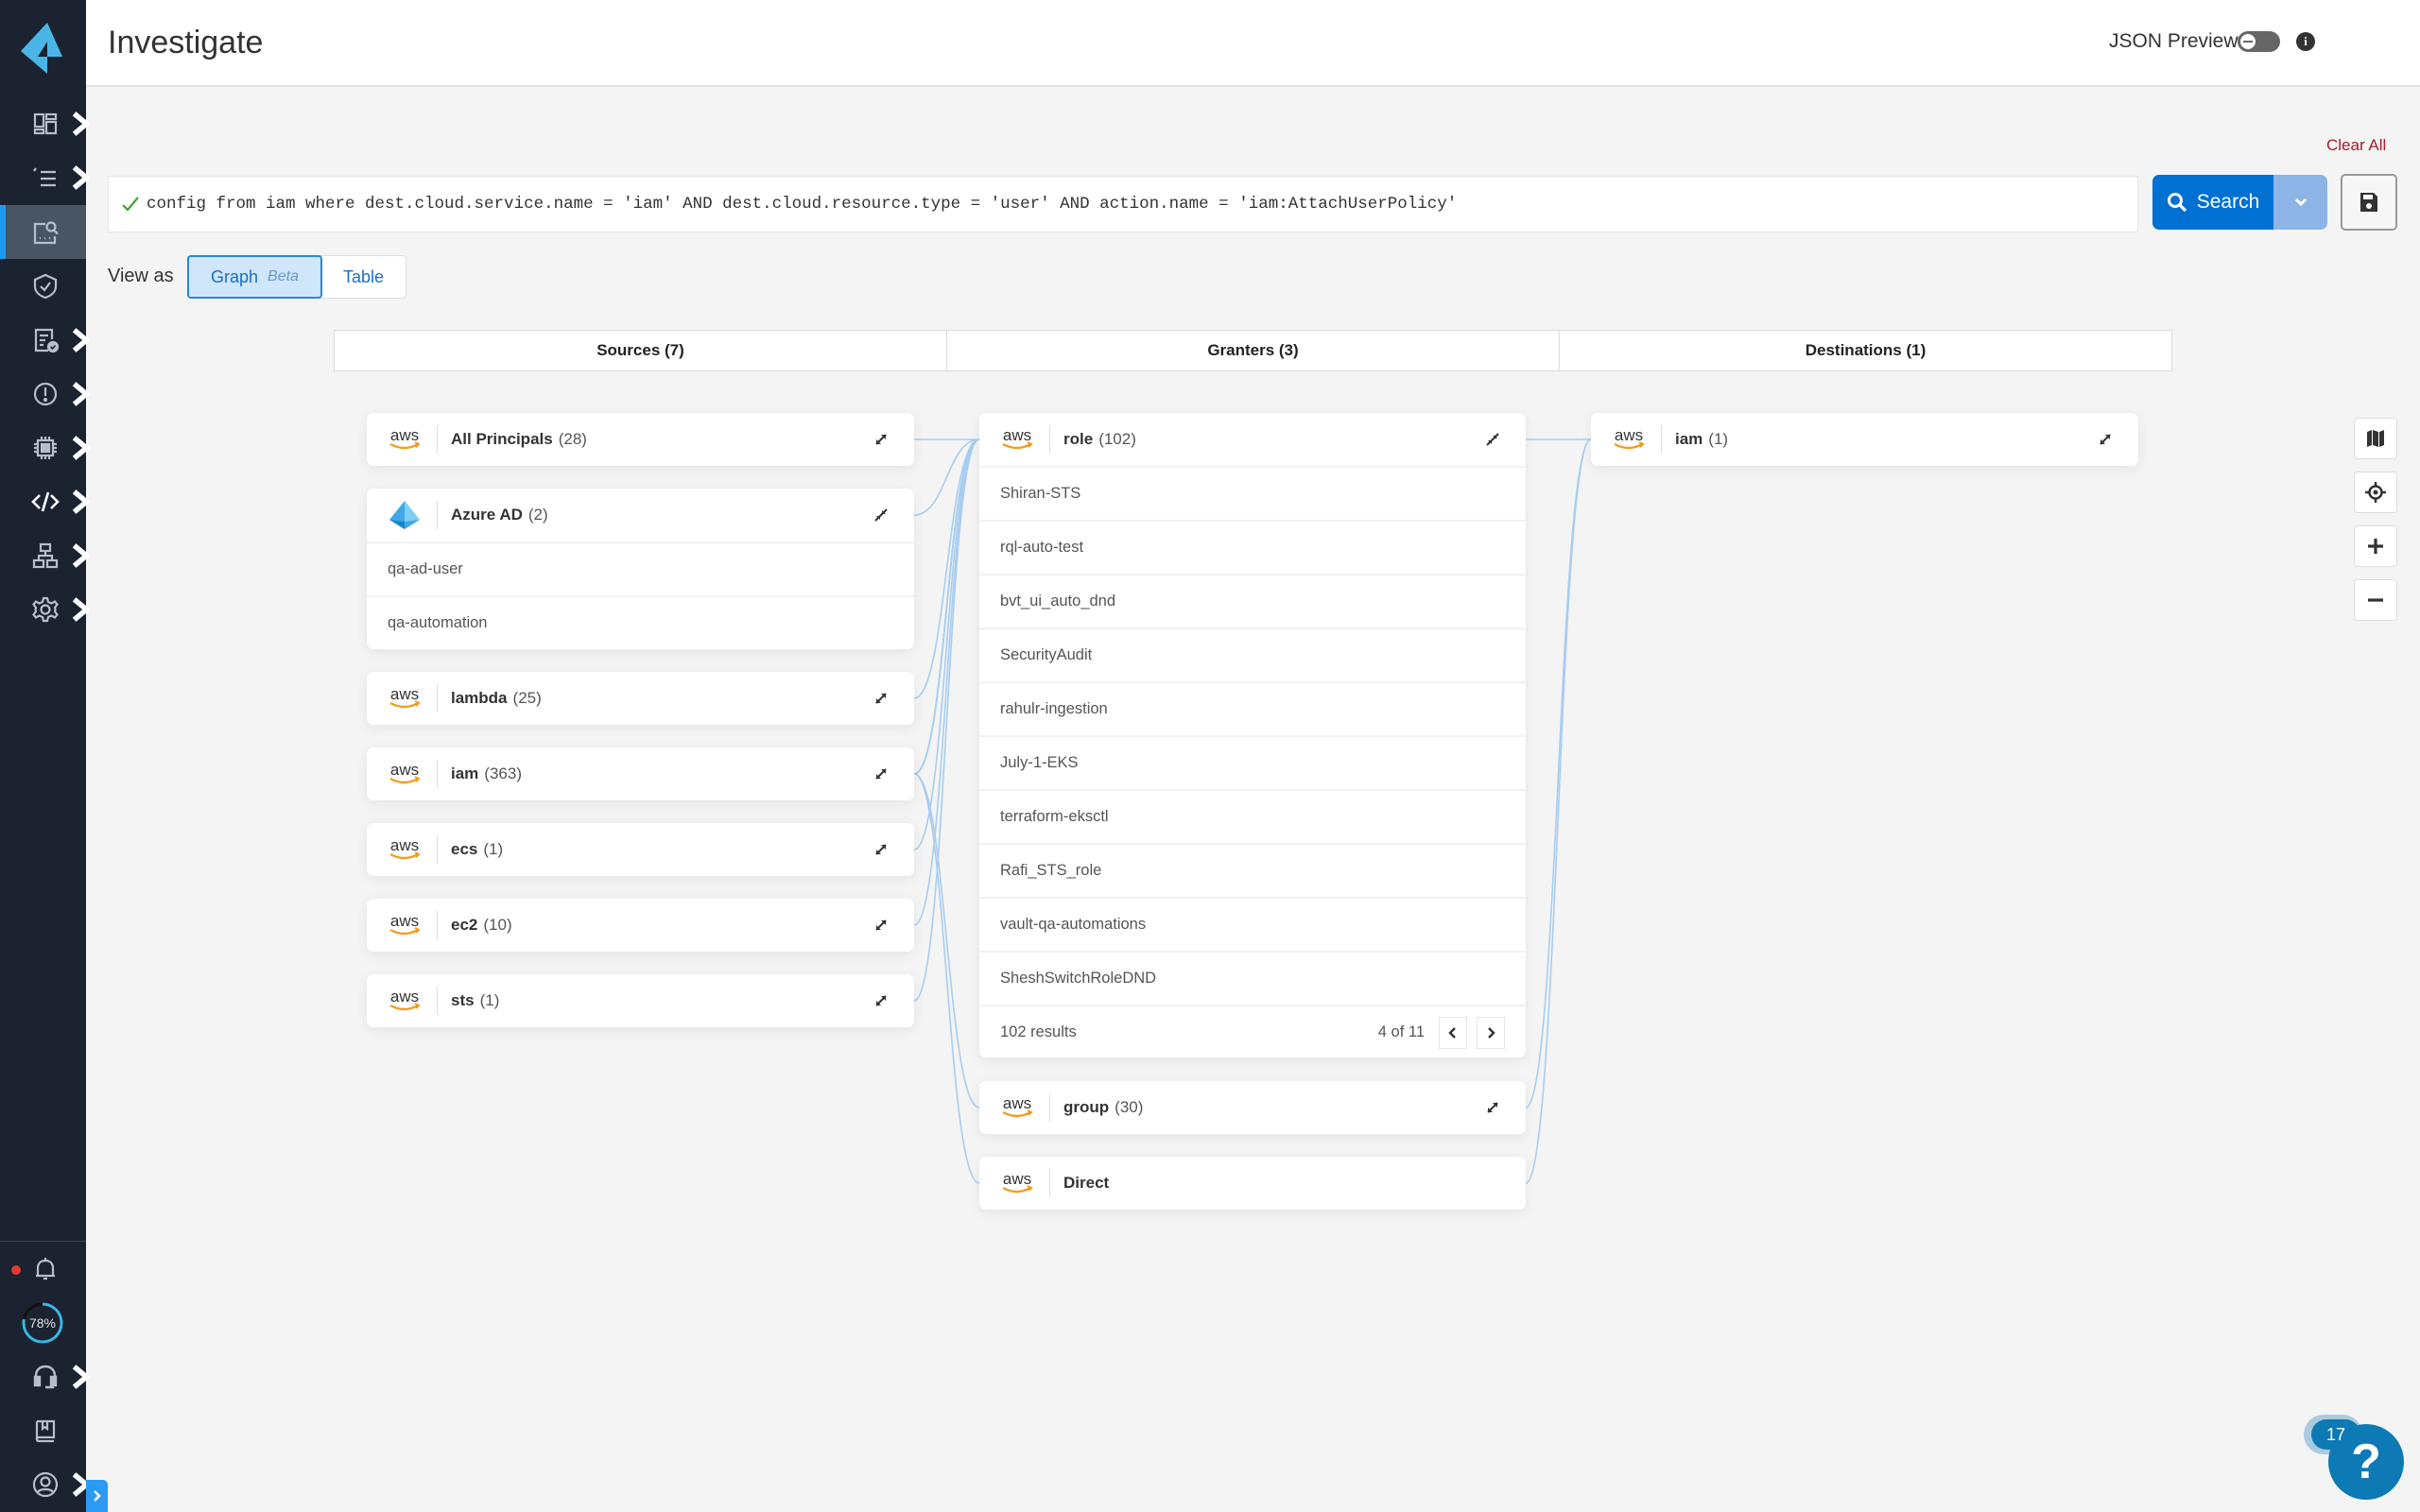 This screenshot has width=2420, height=1512. I want to click on sidebar-item-notifications, so click(43, 1269).